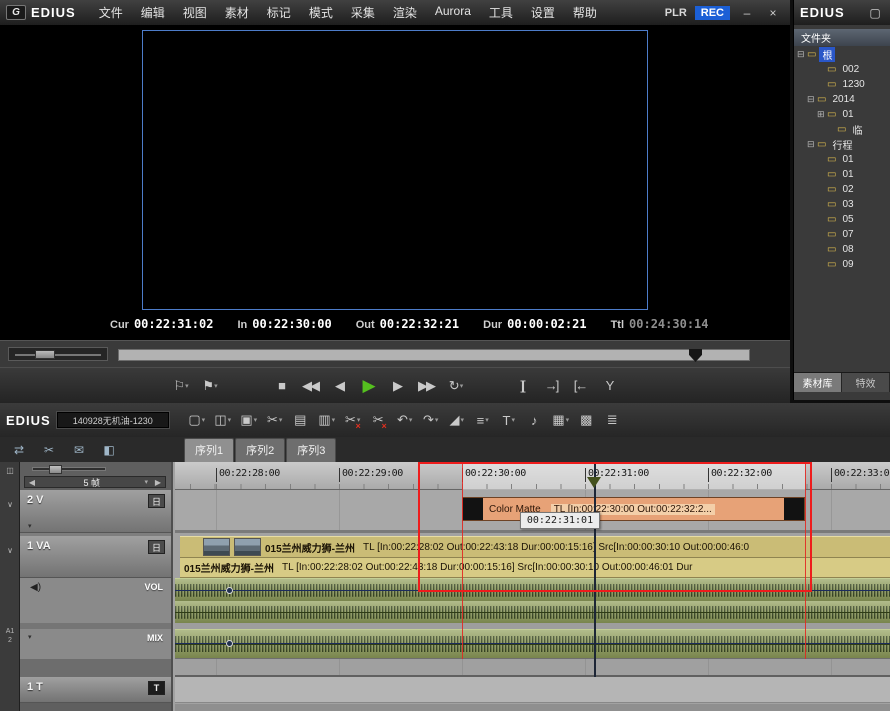 Image resolution: width=890 pixels, height=711 pixels. What do you see at coordinates (95, 557) in the screenshot?
I see `track-header-va: 1 VA 日` at bounding box center [95, 557].